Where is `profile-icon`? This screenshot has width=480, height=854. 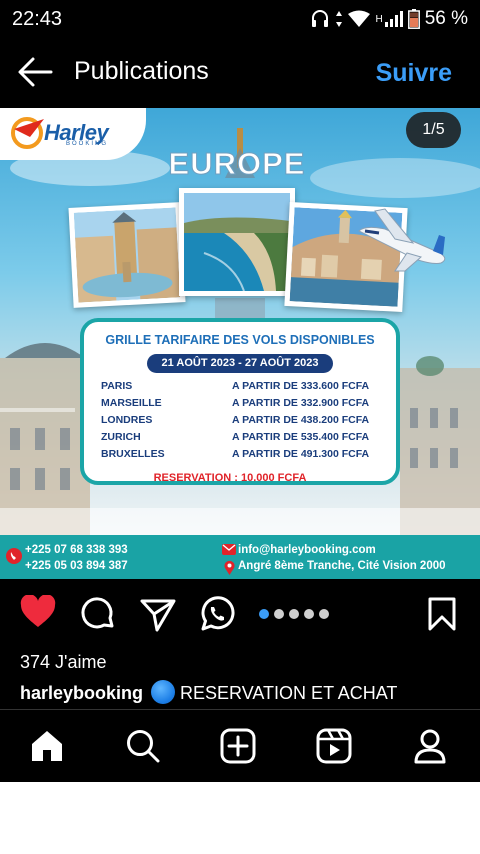
profile-icon is located at coordinates (430, 746).